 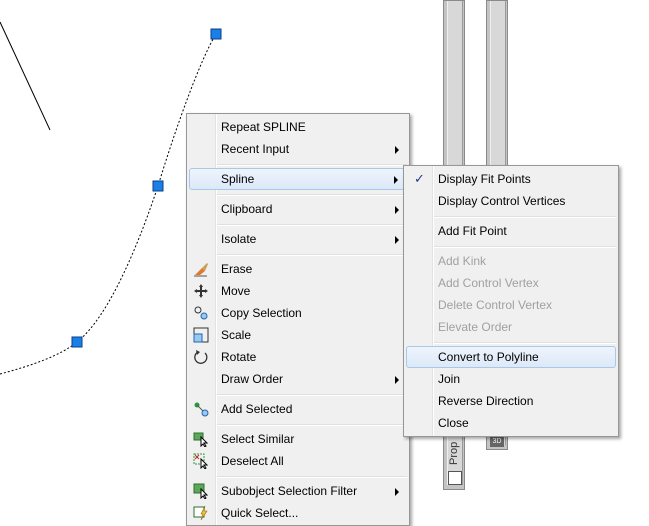 I want to click on menu-item-label: Convert to Polyline, so click(x=488, y=357).